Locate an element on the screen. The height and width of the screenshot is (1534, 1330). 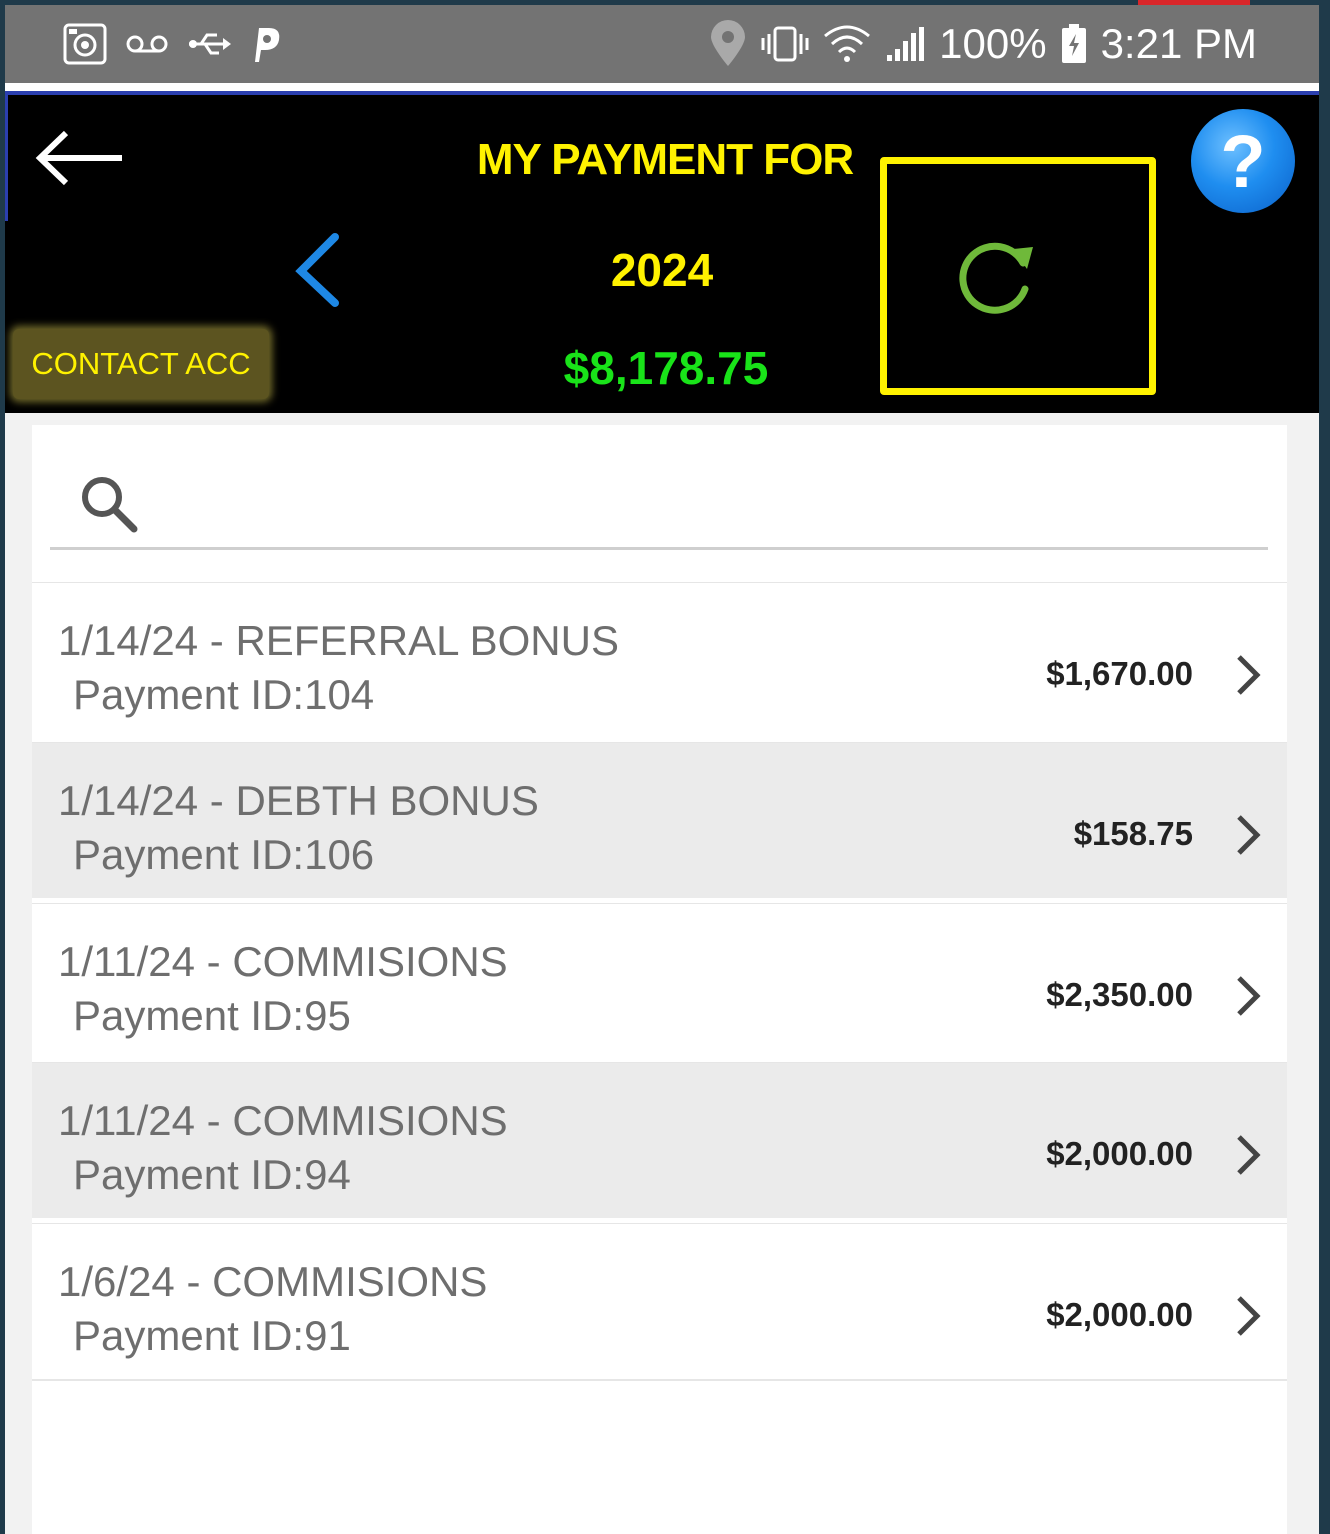
red-tab-marker is located at coordinates (1194, 2).